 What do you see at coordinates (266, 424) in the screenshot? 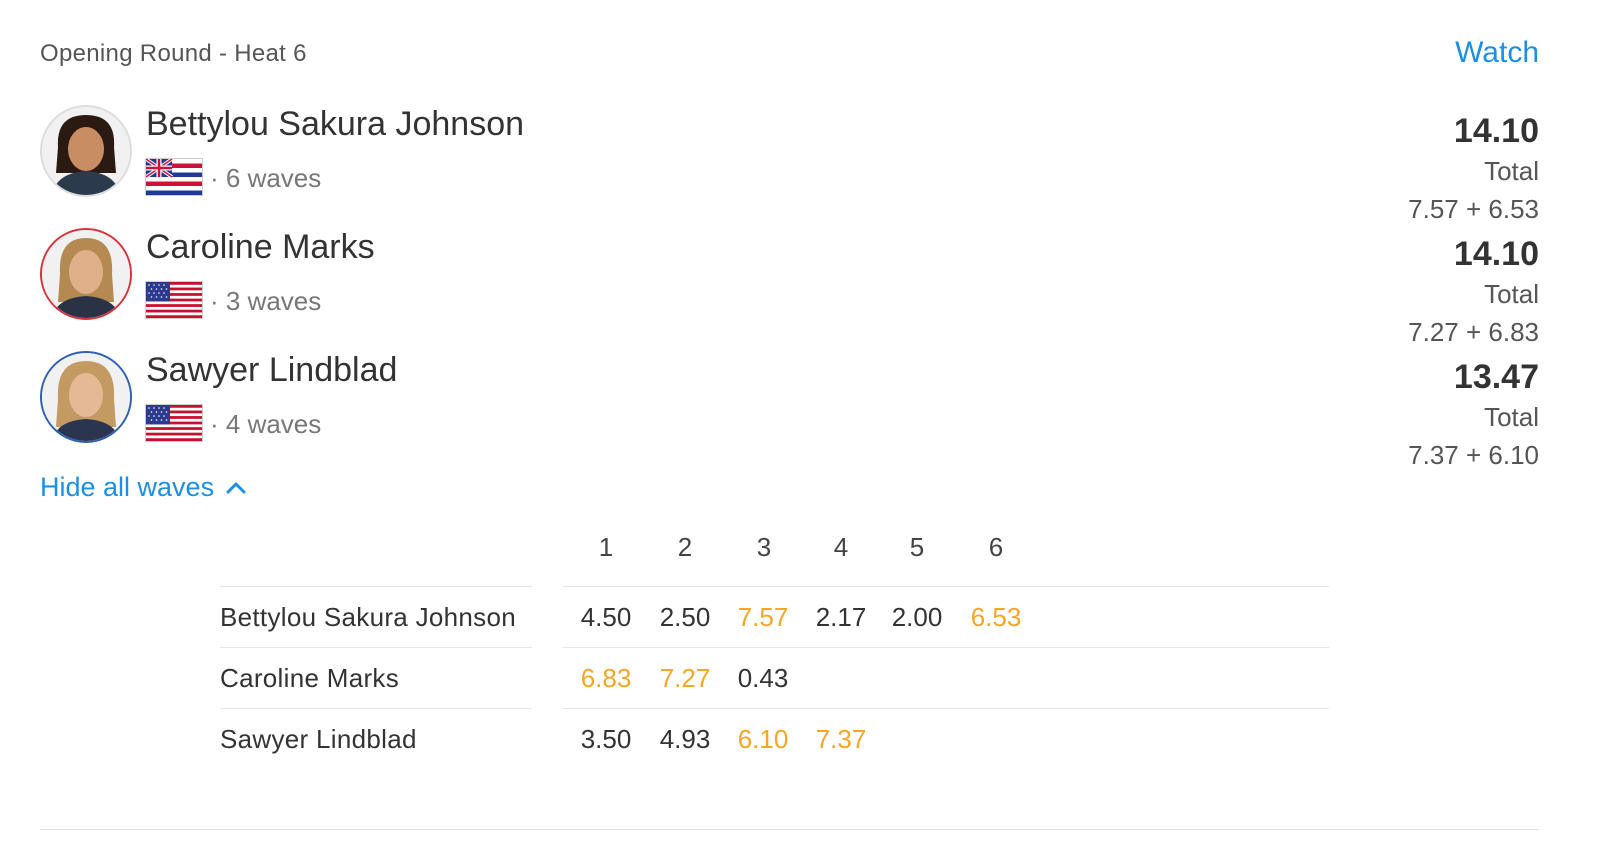
I see `wave-count: · 4 waves` at bounding box center [266, 424].